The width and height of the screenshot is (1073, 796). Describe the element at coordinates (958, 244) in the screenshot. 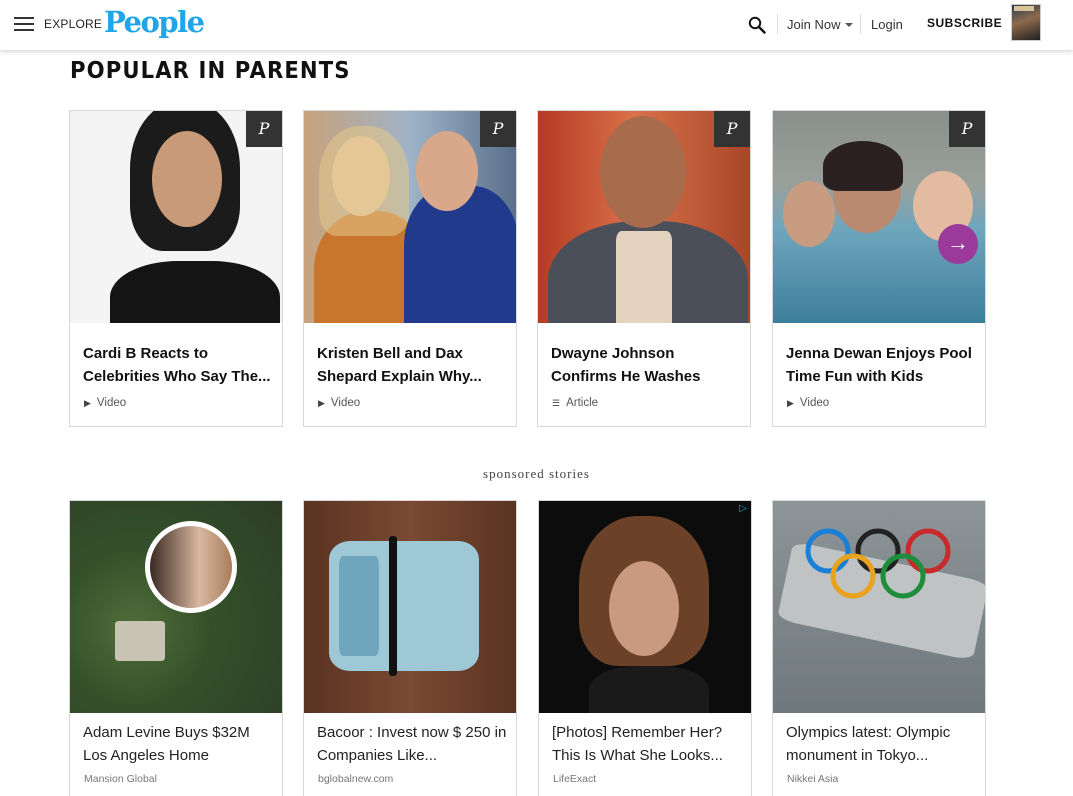

I see `carousel-next-arrow-icon: →` at that location.